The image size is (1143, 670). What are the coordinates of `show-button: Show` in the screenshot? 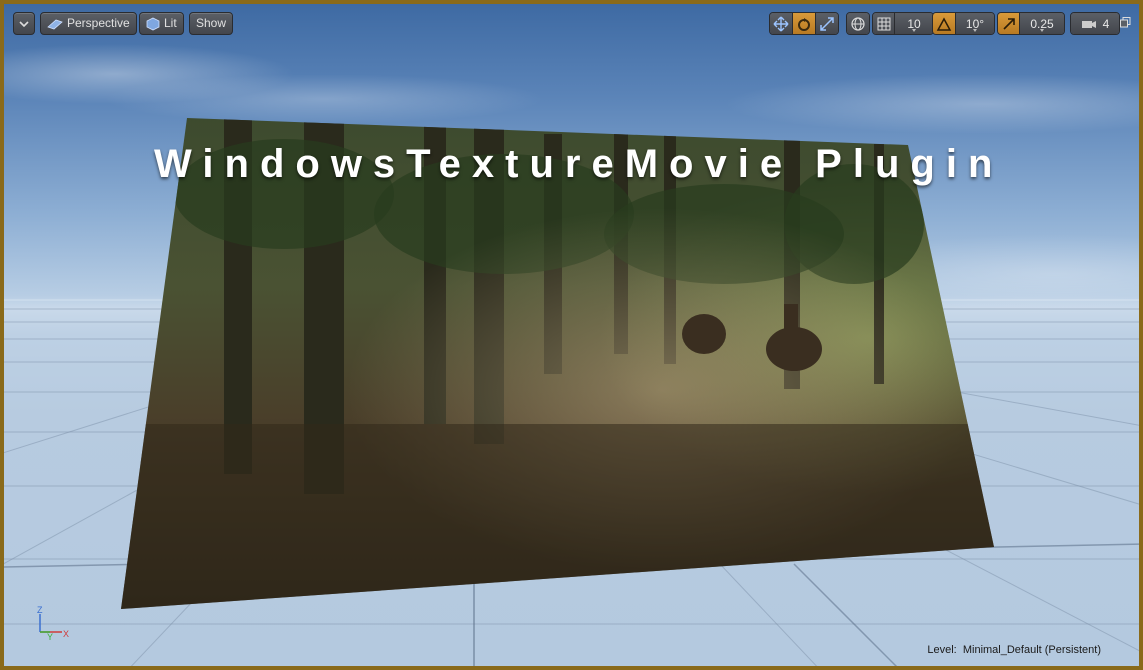 It's located at (211, 23).